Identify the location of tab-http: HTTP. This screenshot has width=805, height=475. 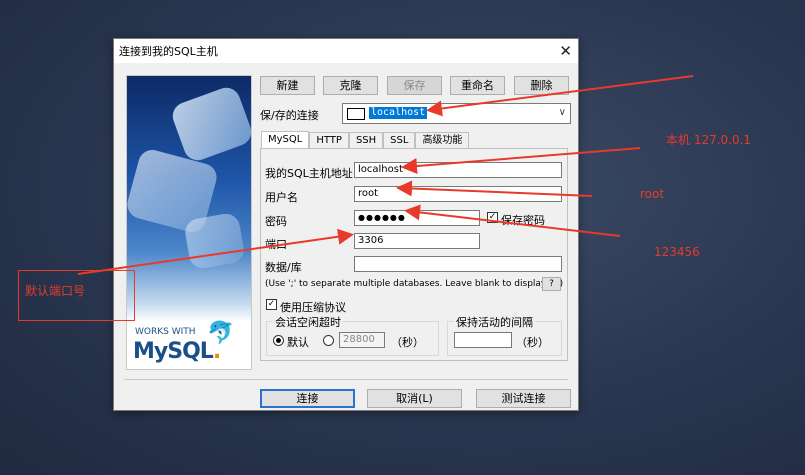
(329, 140).